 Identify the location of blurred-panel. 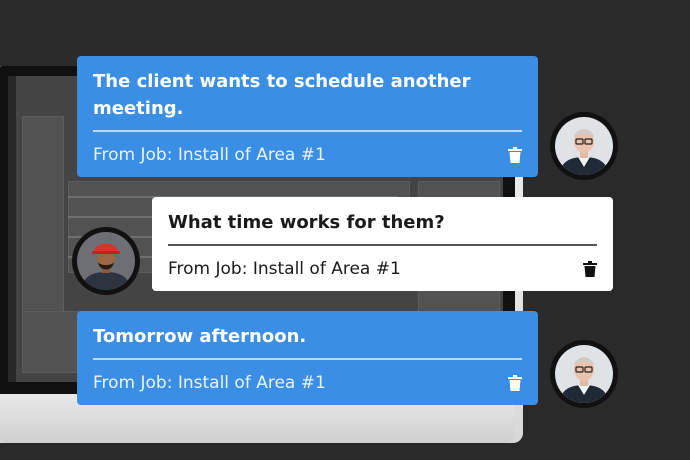
(43, 222).